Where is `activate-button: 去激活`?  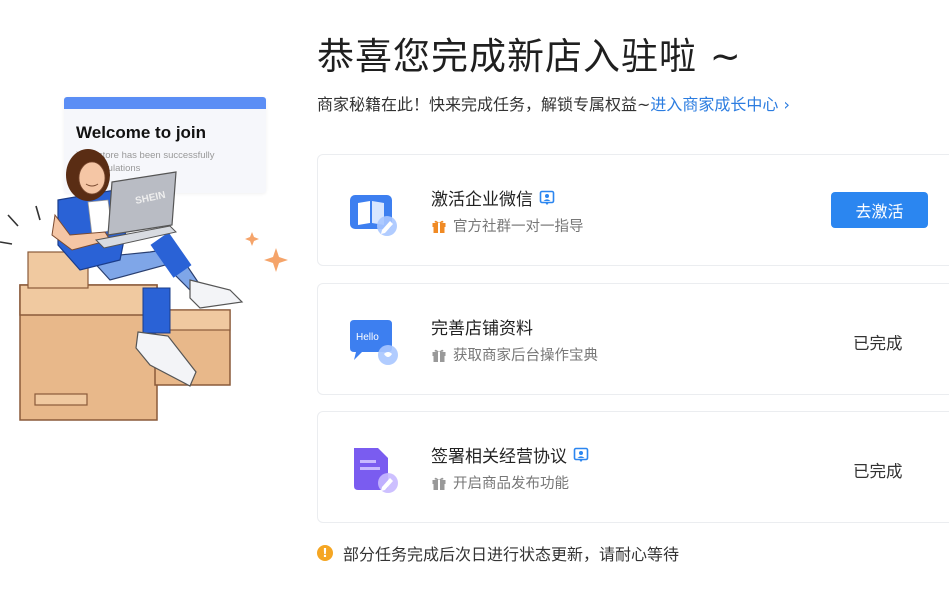
activate-button: 去激活 is located at coordinates (879, 210).